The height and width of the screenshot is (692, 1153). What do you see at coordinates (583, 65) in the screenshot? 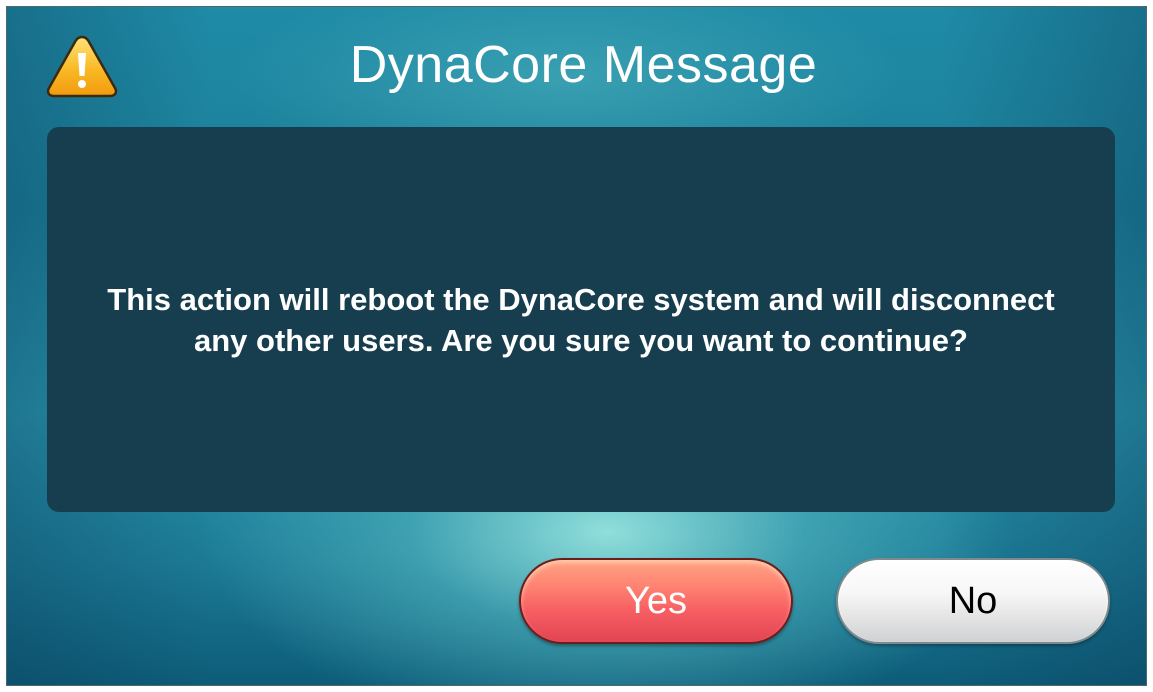
I see `dialog-title: DynaCore Message` at bounding box center [583, 65].